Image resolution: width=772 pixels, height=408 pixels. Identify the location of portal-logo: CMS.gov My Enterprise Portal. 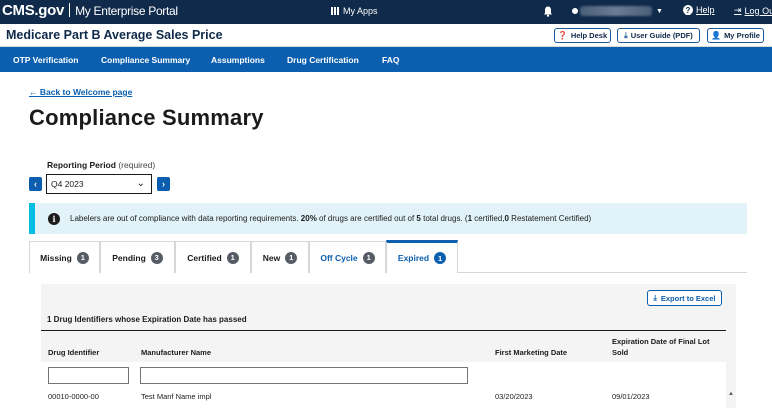
(90, 10).